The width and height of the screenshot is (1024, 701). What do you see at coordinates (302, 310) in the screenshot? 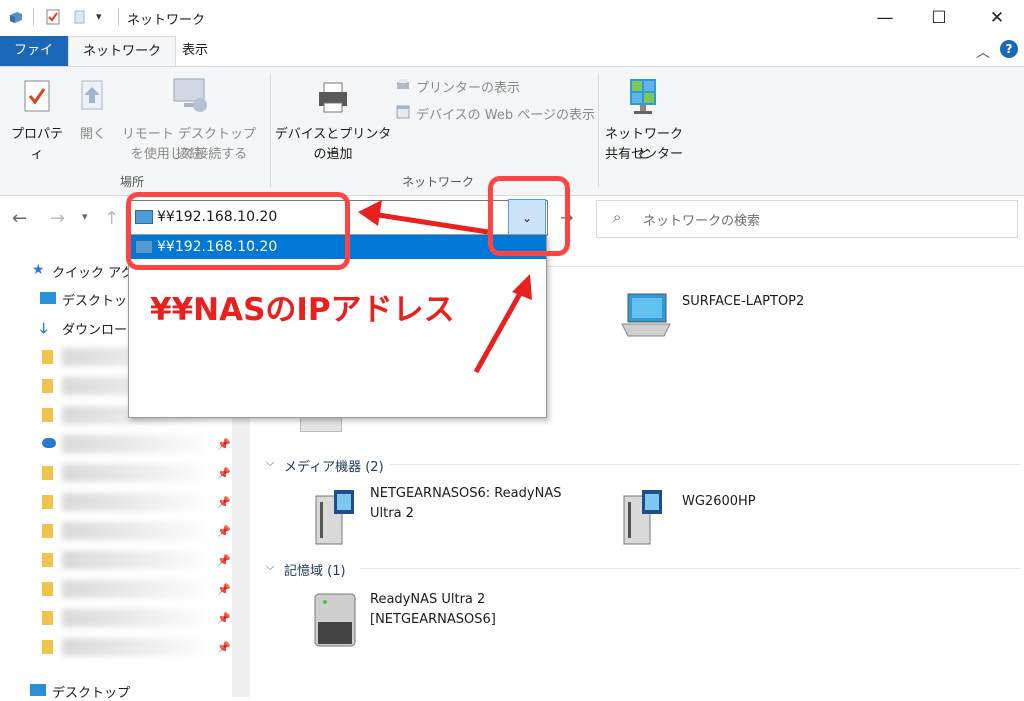
I see `annotation-text: ¥¥NASのIPアドレス` at bounding box center [302, 310].